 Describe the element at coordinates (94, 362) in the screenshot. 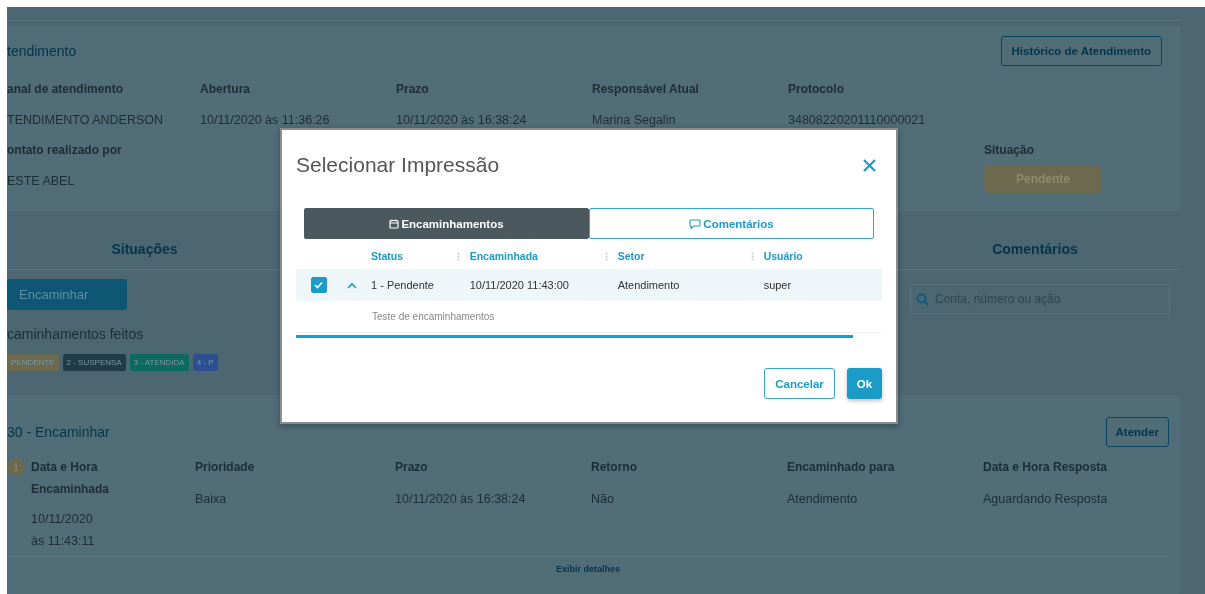

I see `status-tag: 2 - SUSPENSA` at that location.